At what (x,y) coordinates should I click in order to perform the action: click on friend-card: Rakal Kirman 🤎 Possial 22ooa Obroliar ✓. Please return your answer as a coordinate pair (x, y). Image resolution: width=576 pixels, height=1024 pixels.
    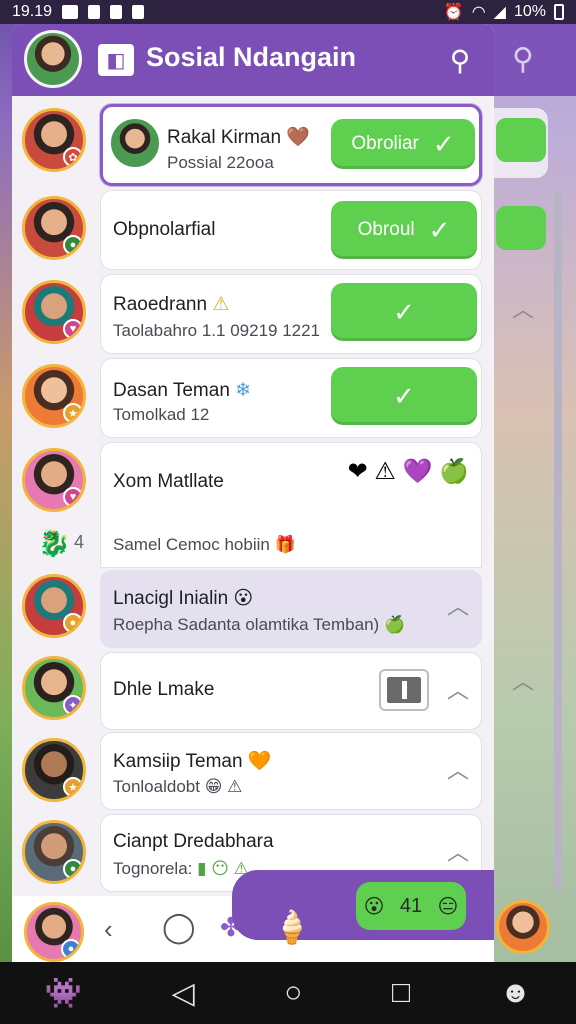
    Looking at the image, I should click on (291, 145).